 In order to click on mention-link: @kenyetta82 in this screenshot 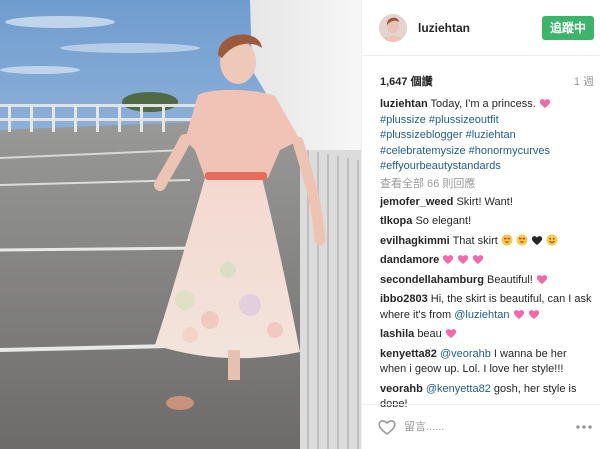, I will do `click(458, 389)`.